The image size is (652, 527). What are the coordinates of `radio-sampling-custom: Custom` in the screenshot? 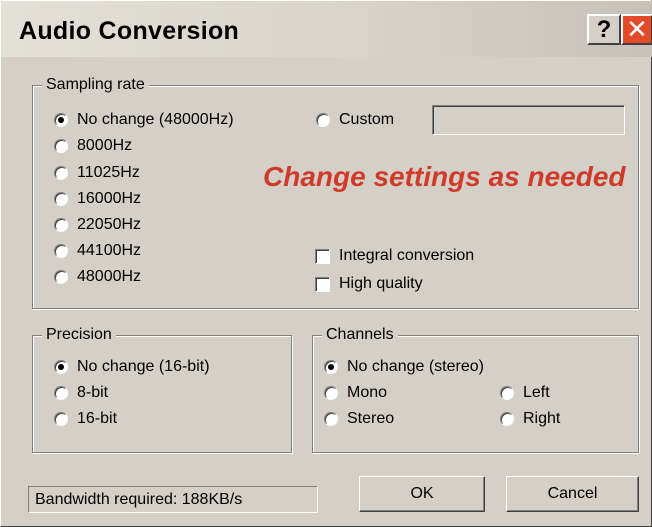 It's located at (355, 120).